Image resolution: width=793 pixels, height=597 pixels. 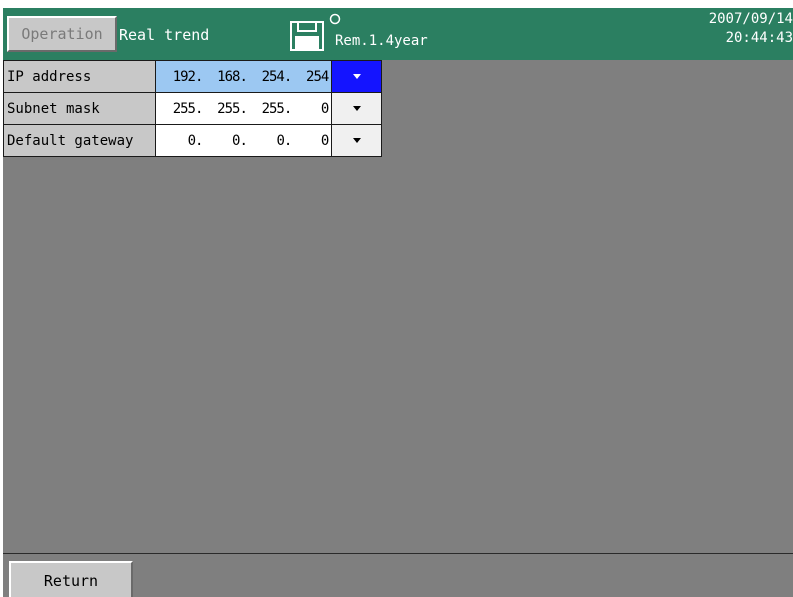 What do you see at coordinates (750, 19) in the screenshot?
I see `date-text: 2007/09/14` at bounding box center [750, 19].